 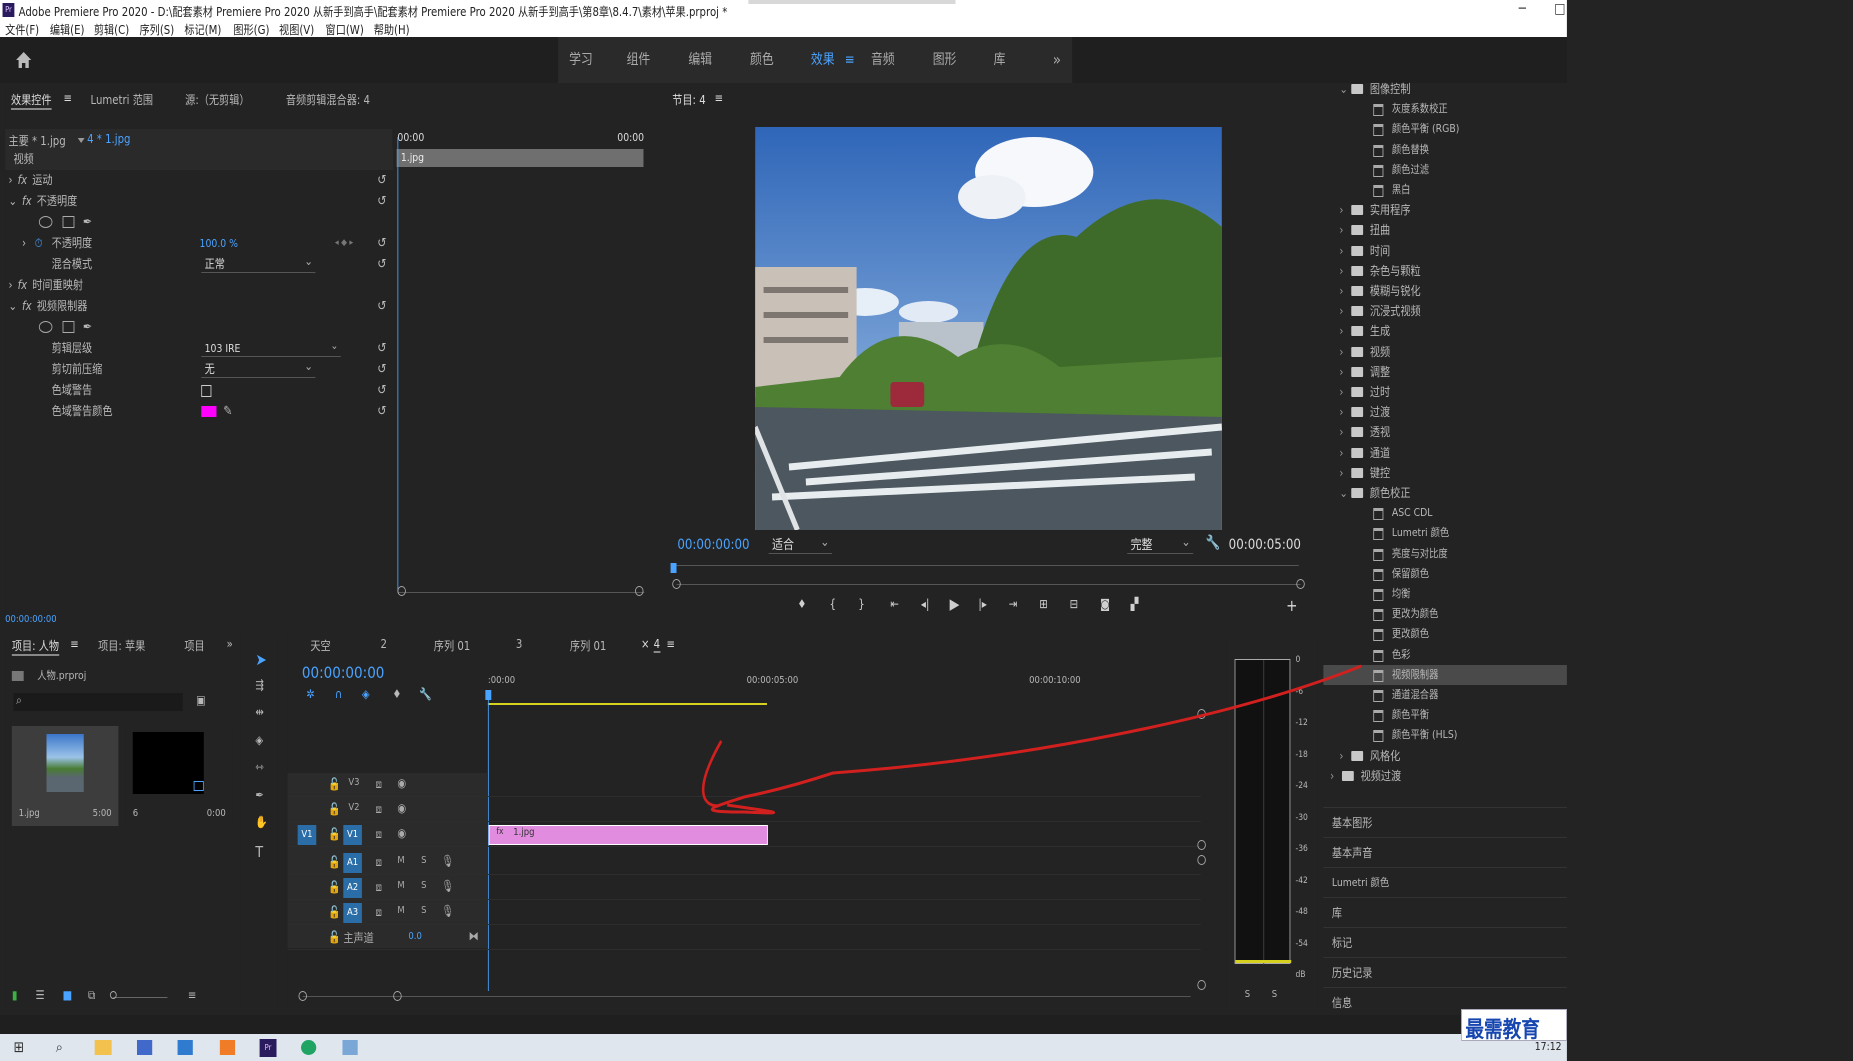 I want to click on pen-tool-icon: ✒, so click(x=259, y=795).